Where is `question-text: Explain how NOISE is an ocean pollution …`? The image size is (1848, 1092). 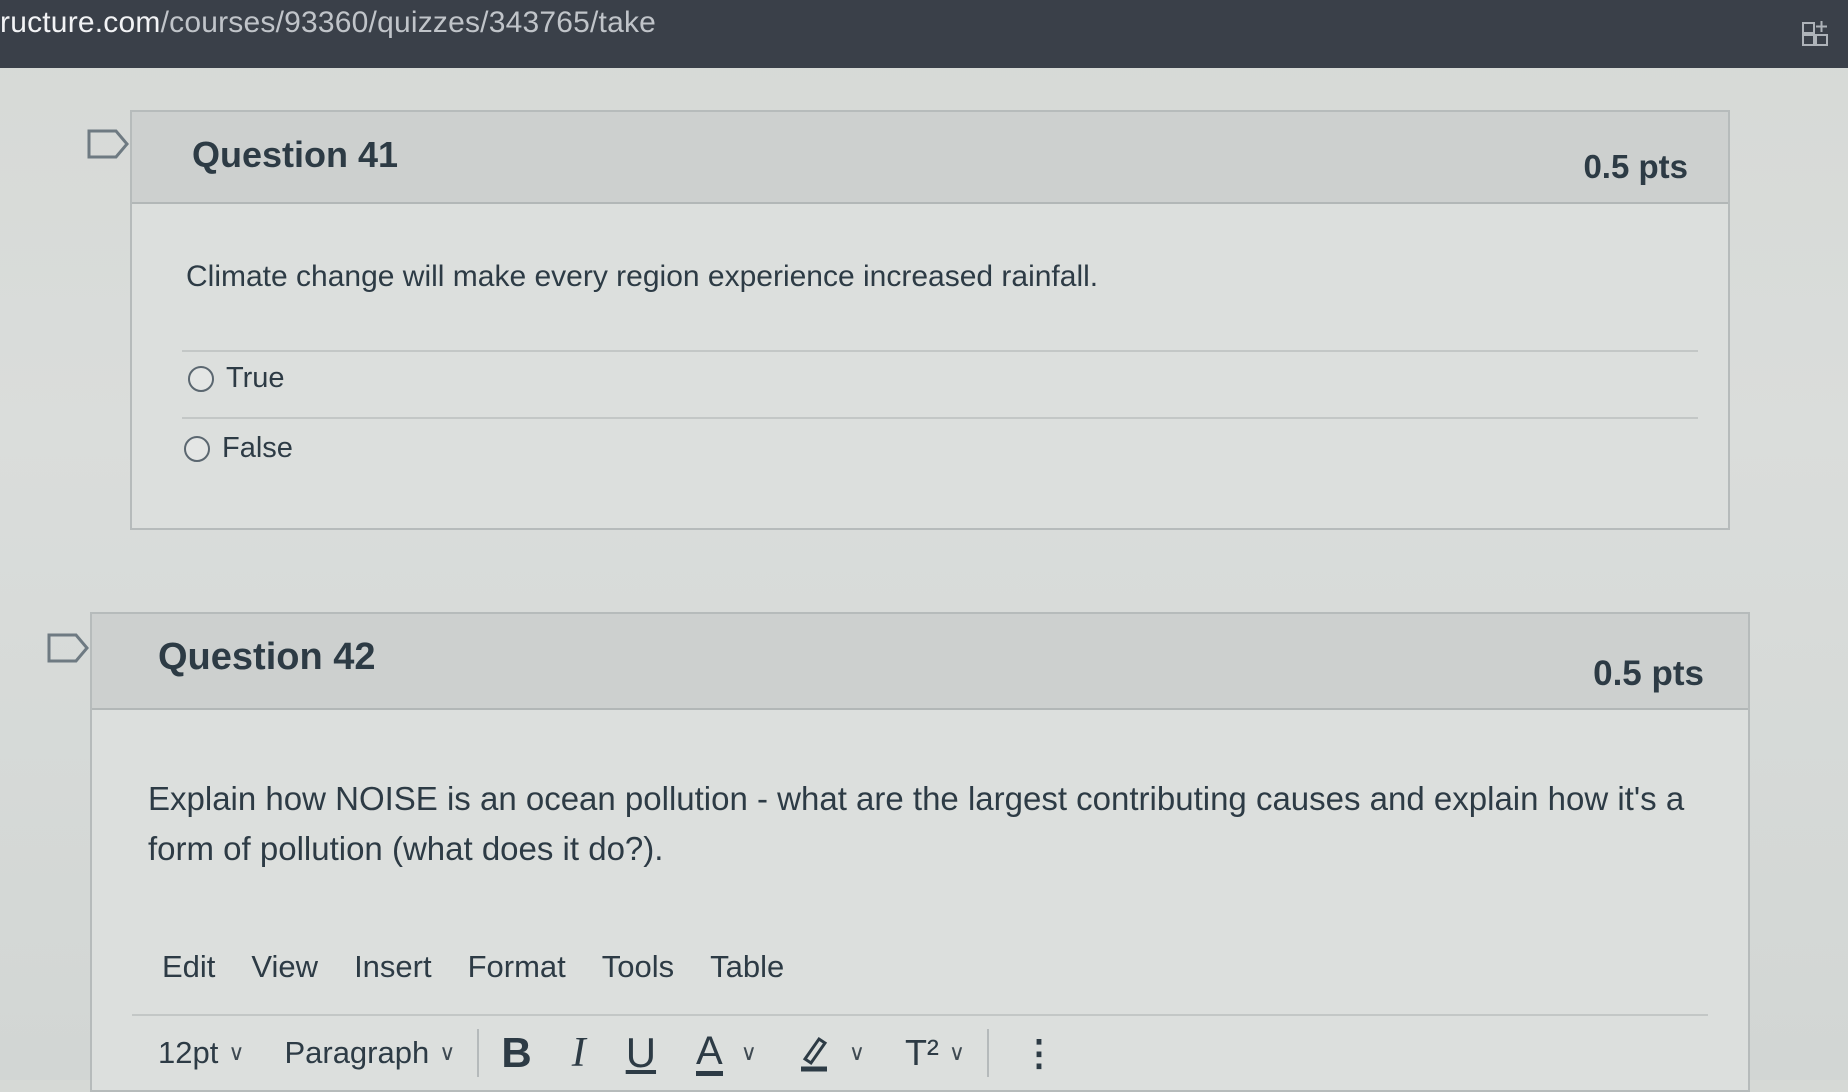
question-text: Explain how NOISE is an ocean pollution … is located at coordinates (916, 823).